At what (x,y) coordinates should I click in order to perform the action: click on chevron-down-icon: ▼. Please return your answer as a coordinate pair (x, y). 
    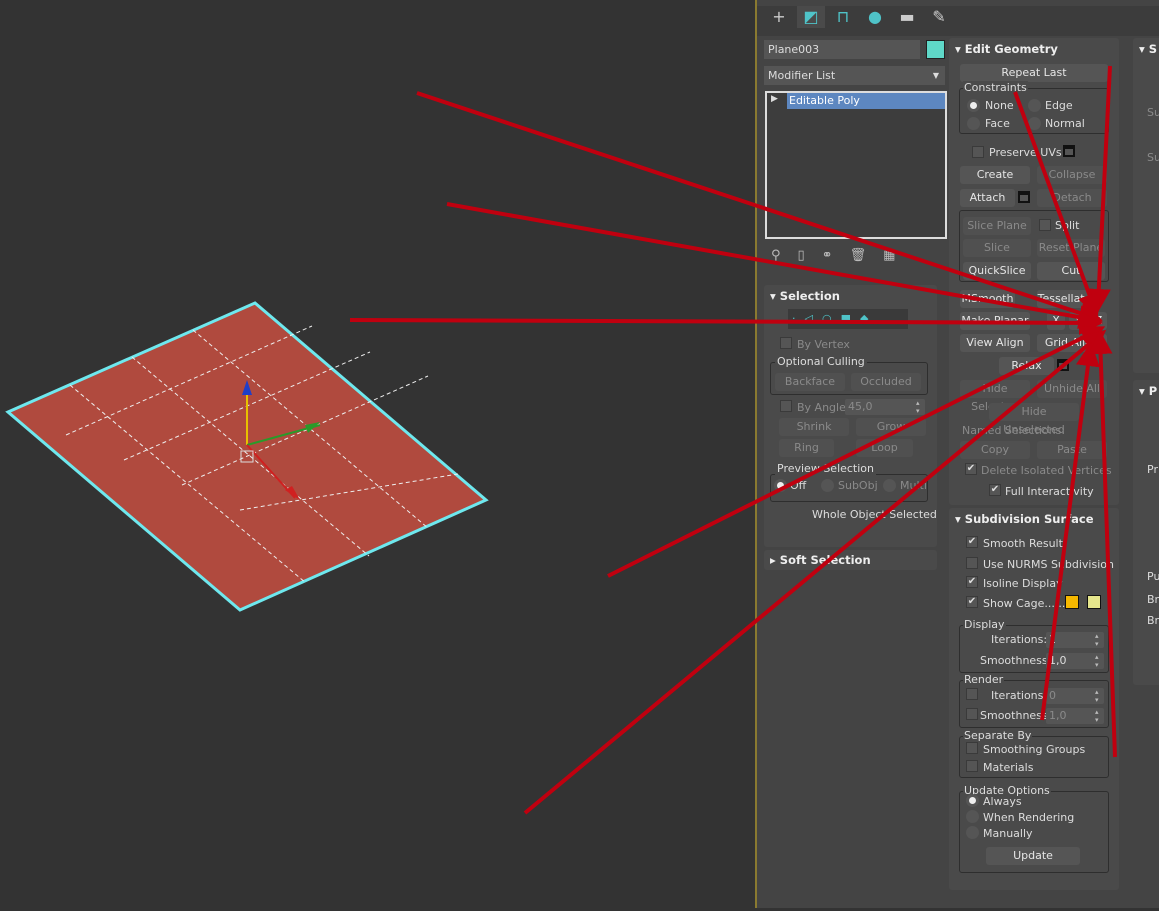
    Looking at the image, I should click on (935, 75).